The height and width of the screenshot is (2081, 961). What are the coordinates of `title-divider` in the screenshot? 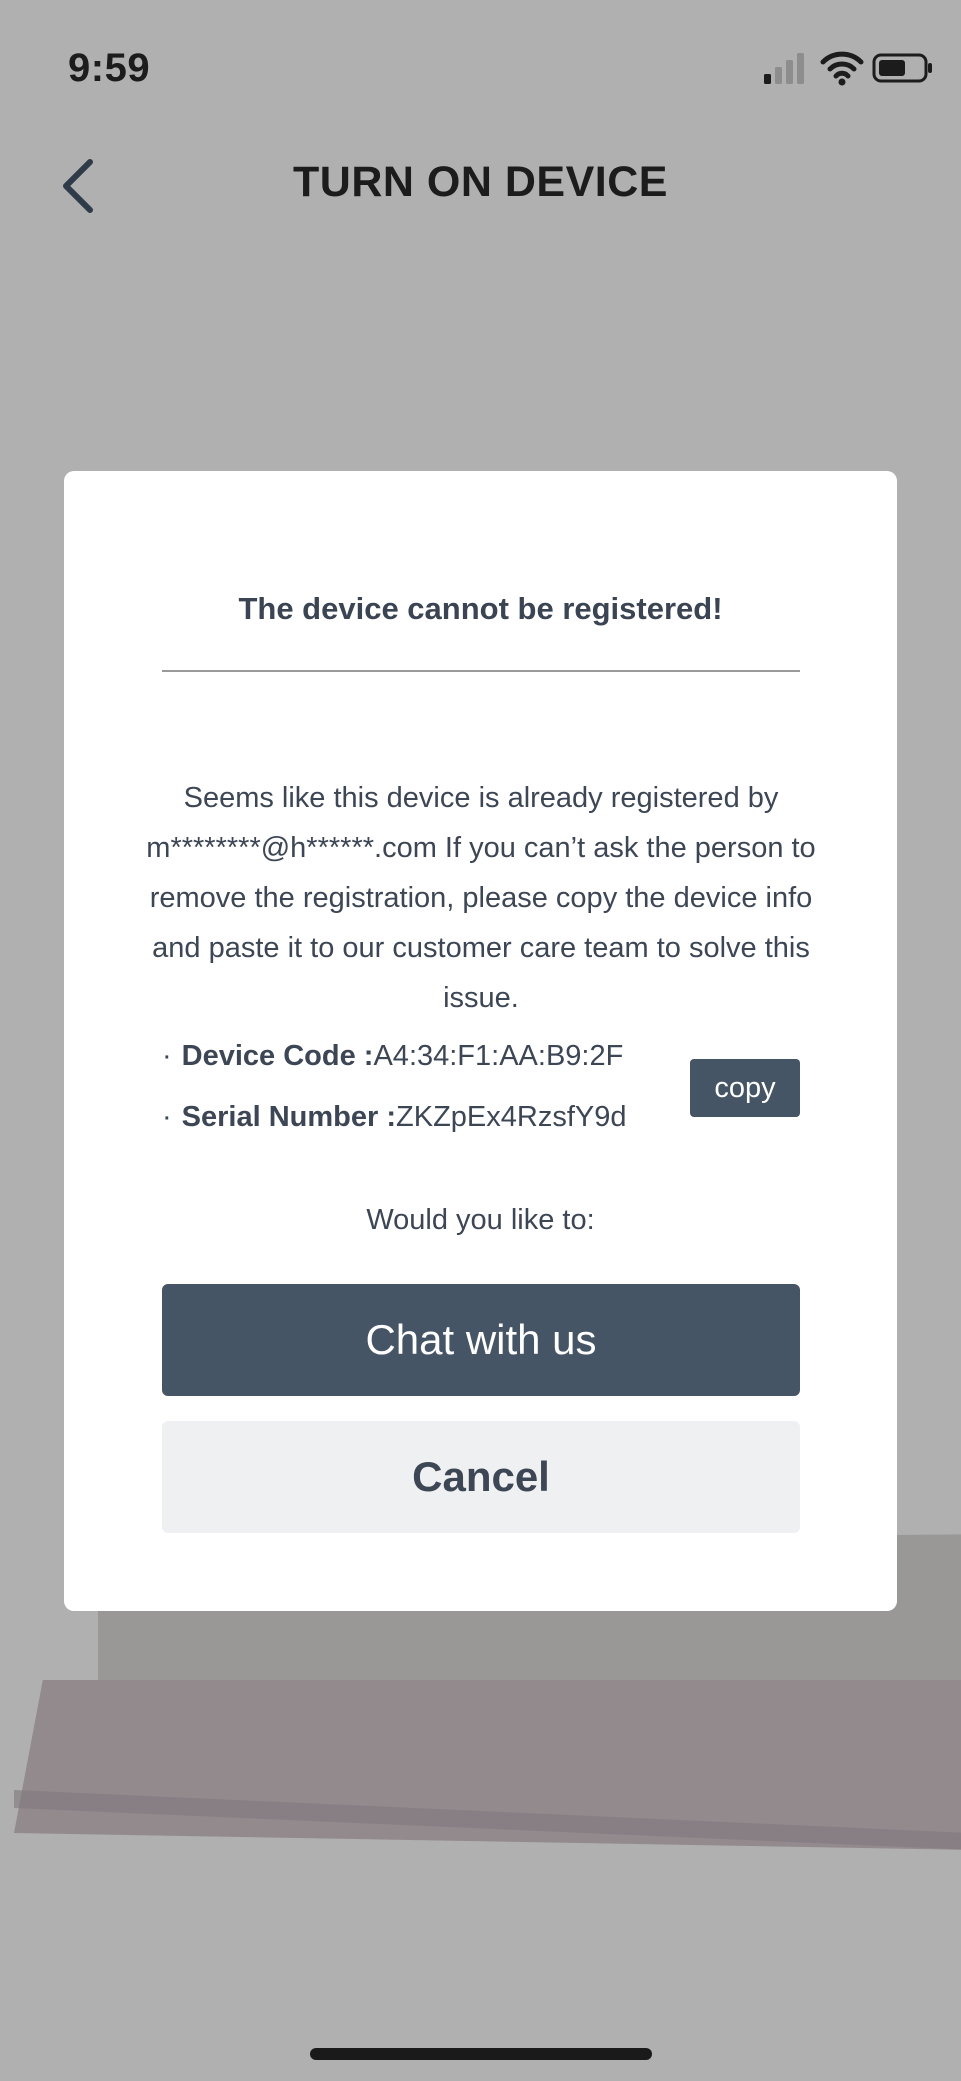 It's located at (481, 671).